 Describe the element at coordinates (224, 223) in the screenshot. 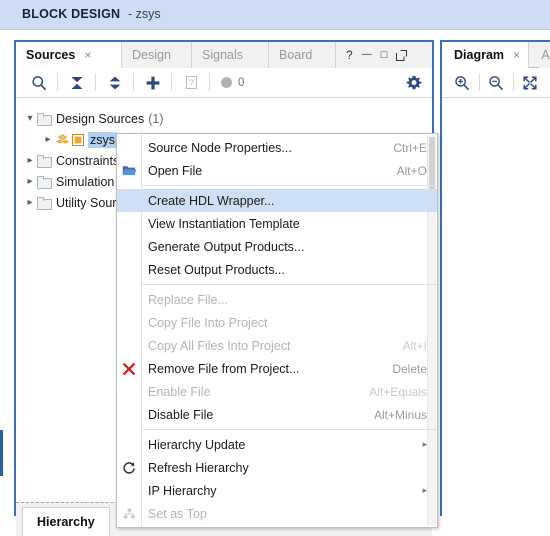

I see `menu-item-view-instantiation-template-label: View Instantiation Template` at that location.